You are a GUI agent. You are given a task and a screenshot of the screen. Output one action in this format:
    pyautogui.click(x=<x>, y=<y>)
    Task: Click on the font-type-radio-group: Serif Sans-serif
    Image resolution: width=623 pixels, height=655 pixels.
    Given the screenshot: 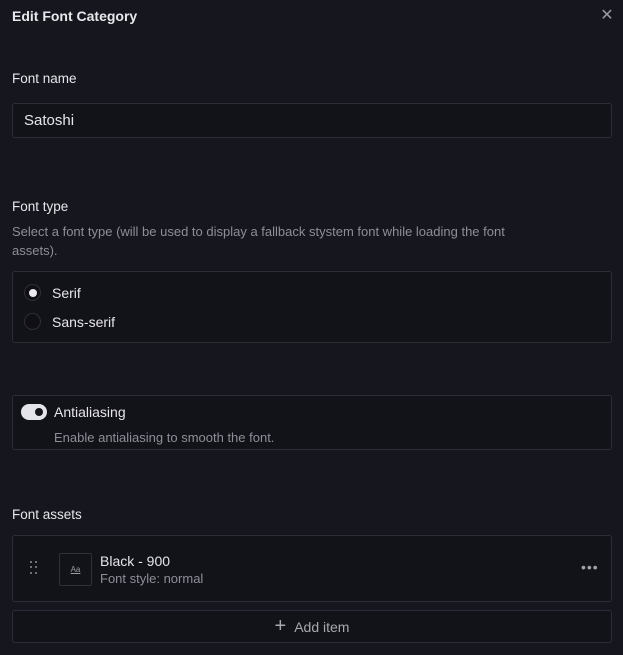 What is the action you would take?
    pyautogui.click(x=312, y=307)
    